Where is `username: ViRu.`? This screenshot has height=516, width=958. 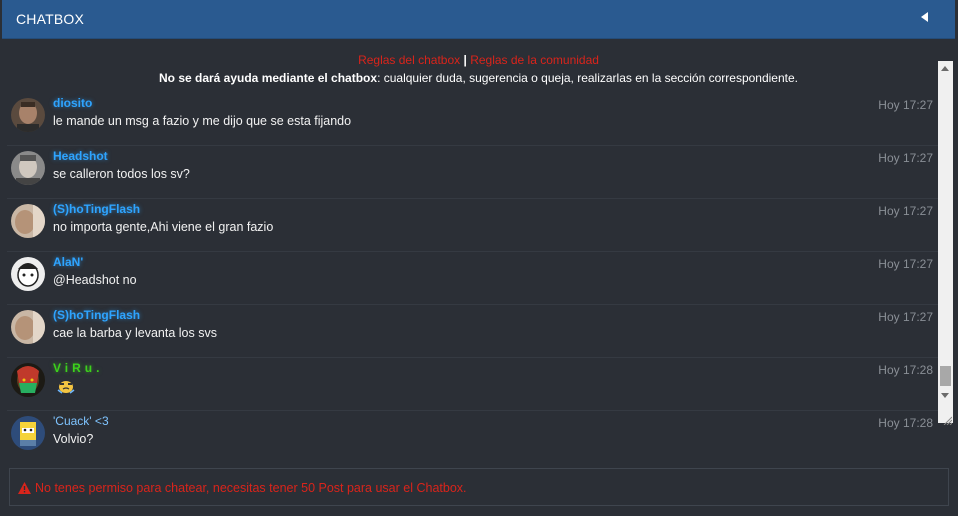
username: ViRu. is located at coordinates (78, 368).